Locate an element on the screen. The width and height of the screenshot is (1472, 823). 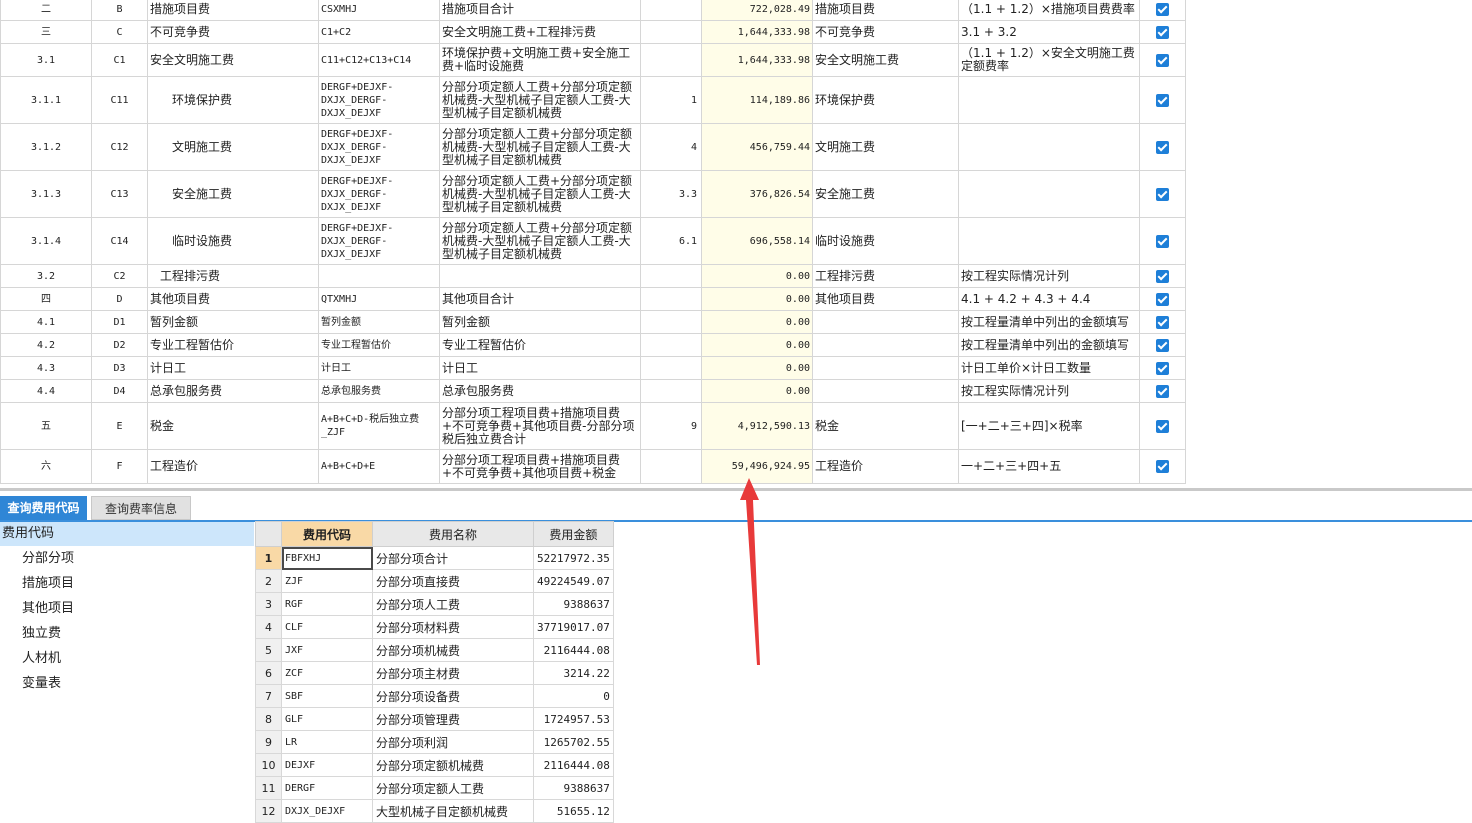
fee-name-cell: 分部分项定额人工费 is located at coordinates (453, 788).